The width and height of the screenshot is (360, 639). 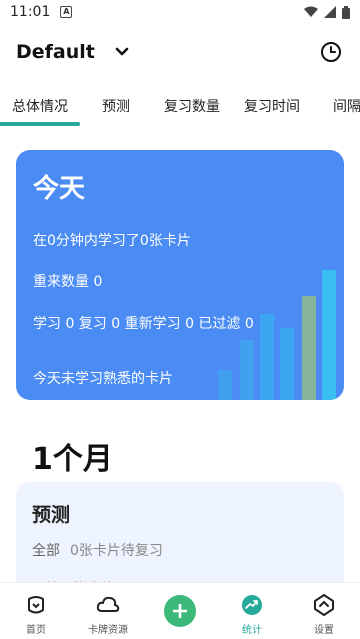 I want to click on tab-overview: 总体情况, so click(x=40, y=106).